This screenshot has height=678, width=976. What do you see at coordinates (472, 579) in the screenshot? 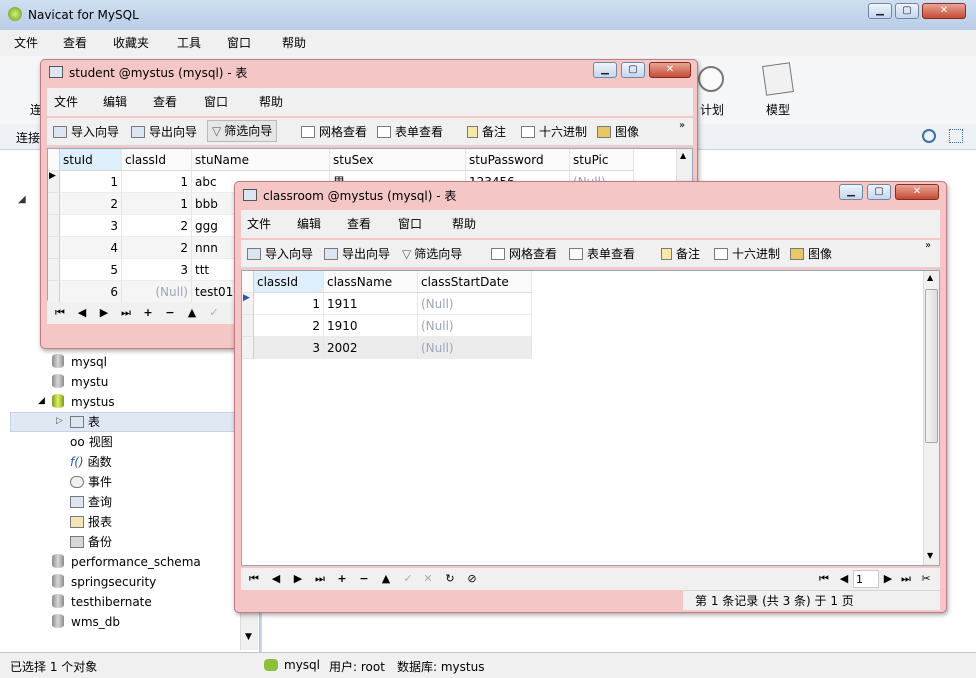
I see `stop-icon: ⊘` at bounding box center [472, 579].